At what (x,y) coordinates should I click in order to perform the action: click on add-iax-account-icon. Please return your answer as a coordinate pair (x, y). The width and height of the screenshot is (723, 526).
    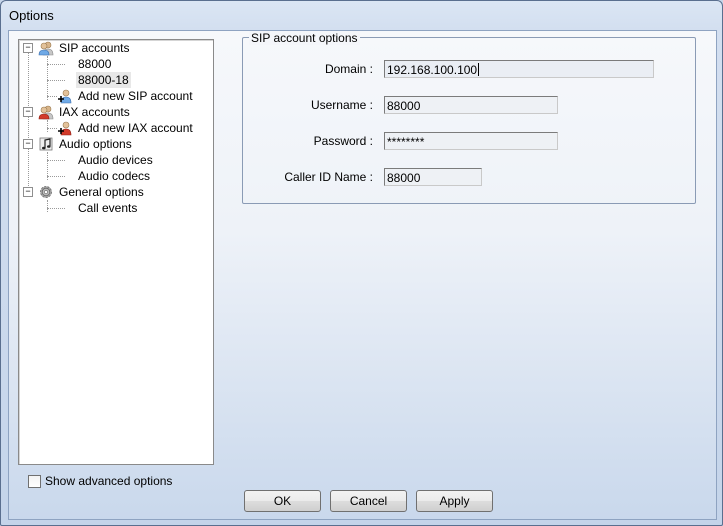
    Looking at the image, I should click on (65, 128).